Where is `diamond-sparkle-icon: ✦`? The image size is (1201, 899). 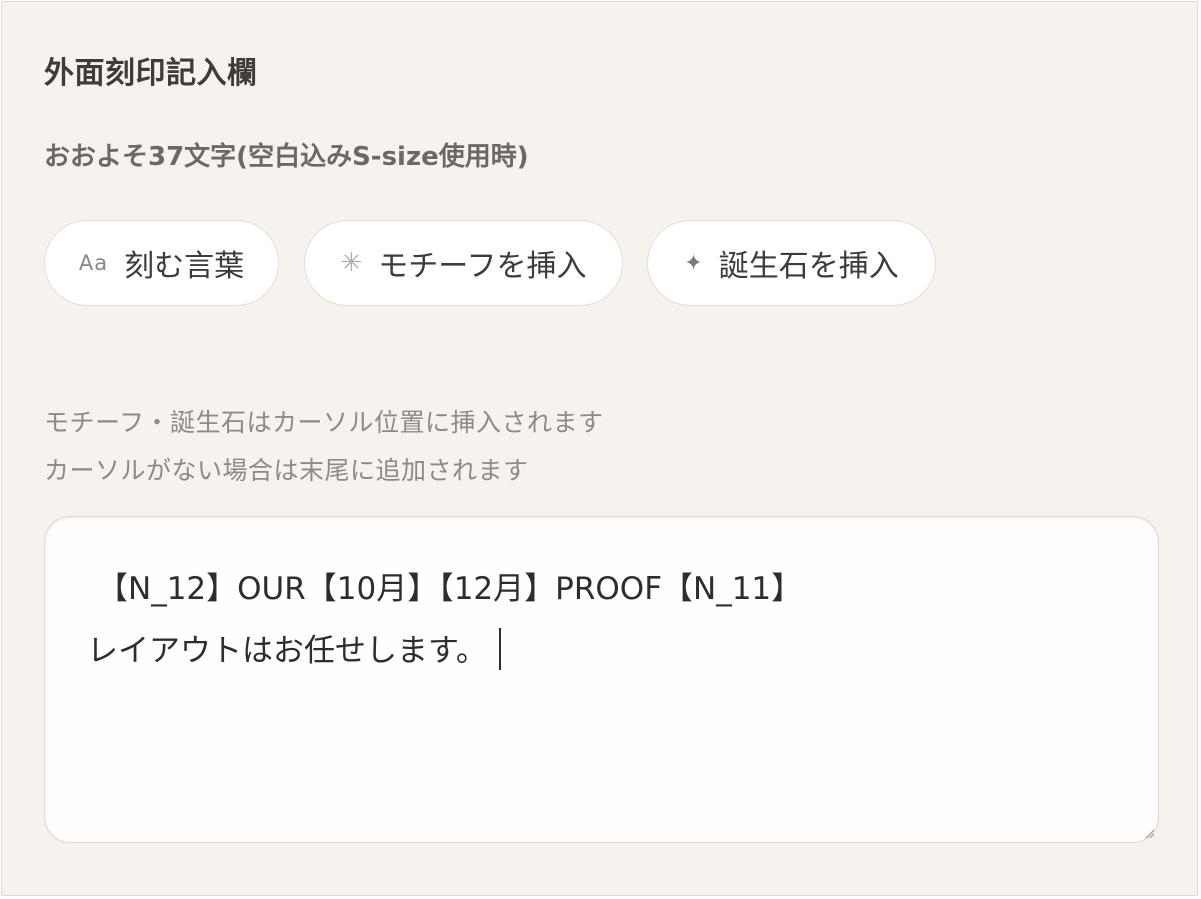
diamond-sparkle-icon: ✦ is located at coordinates (693, 263).